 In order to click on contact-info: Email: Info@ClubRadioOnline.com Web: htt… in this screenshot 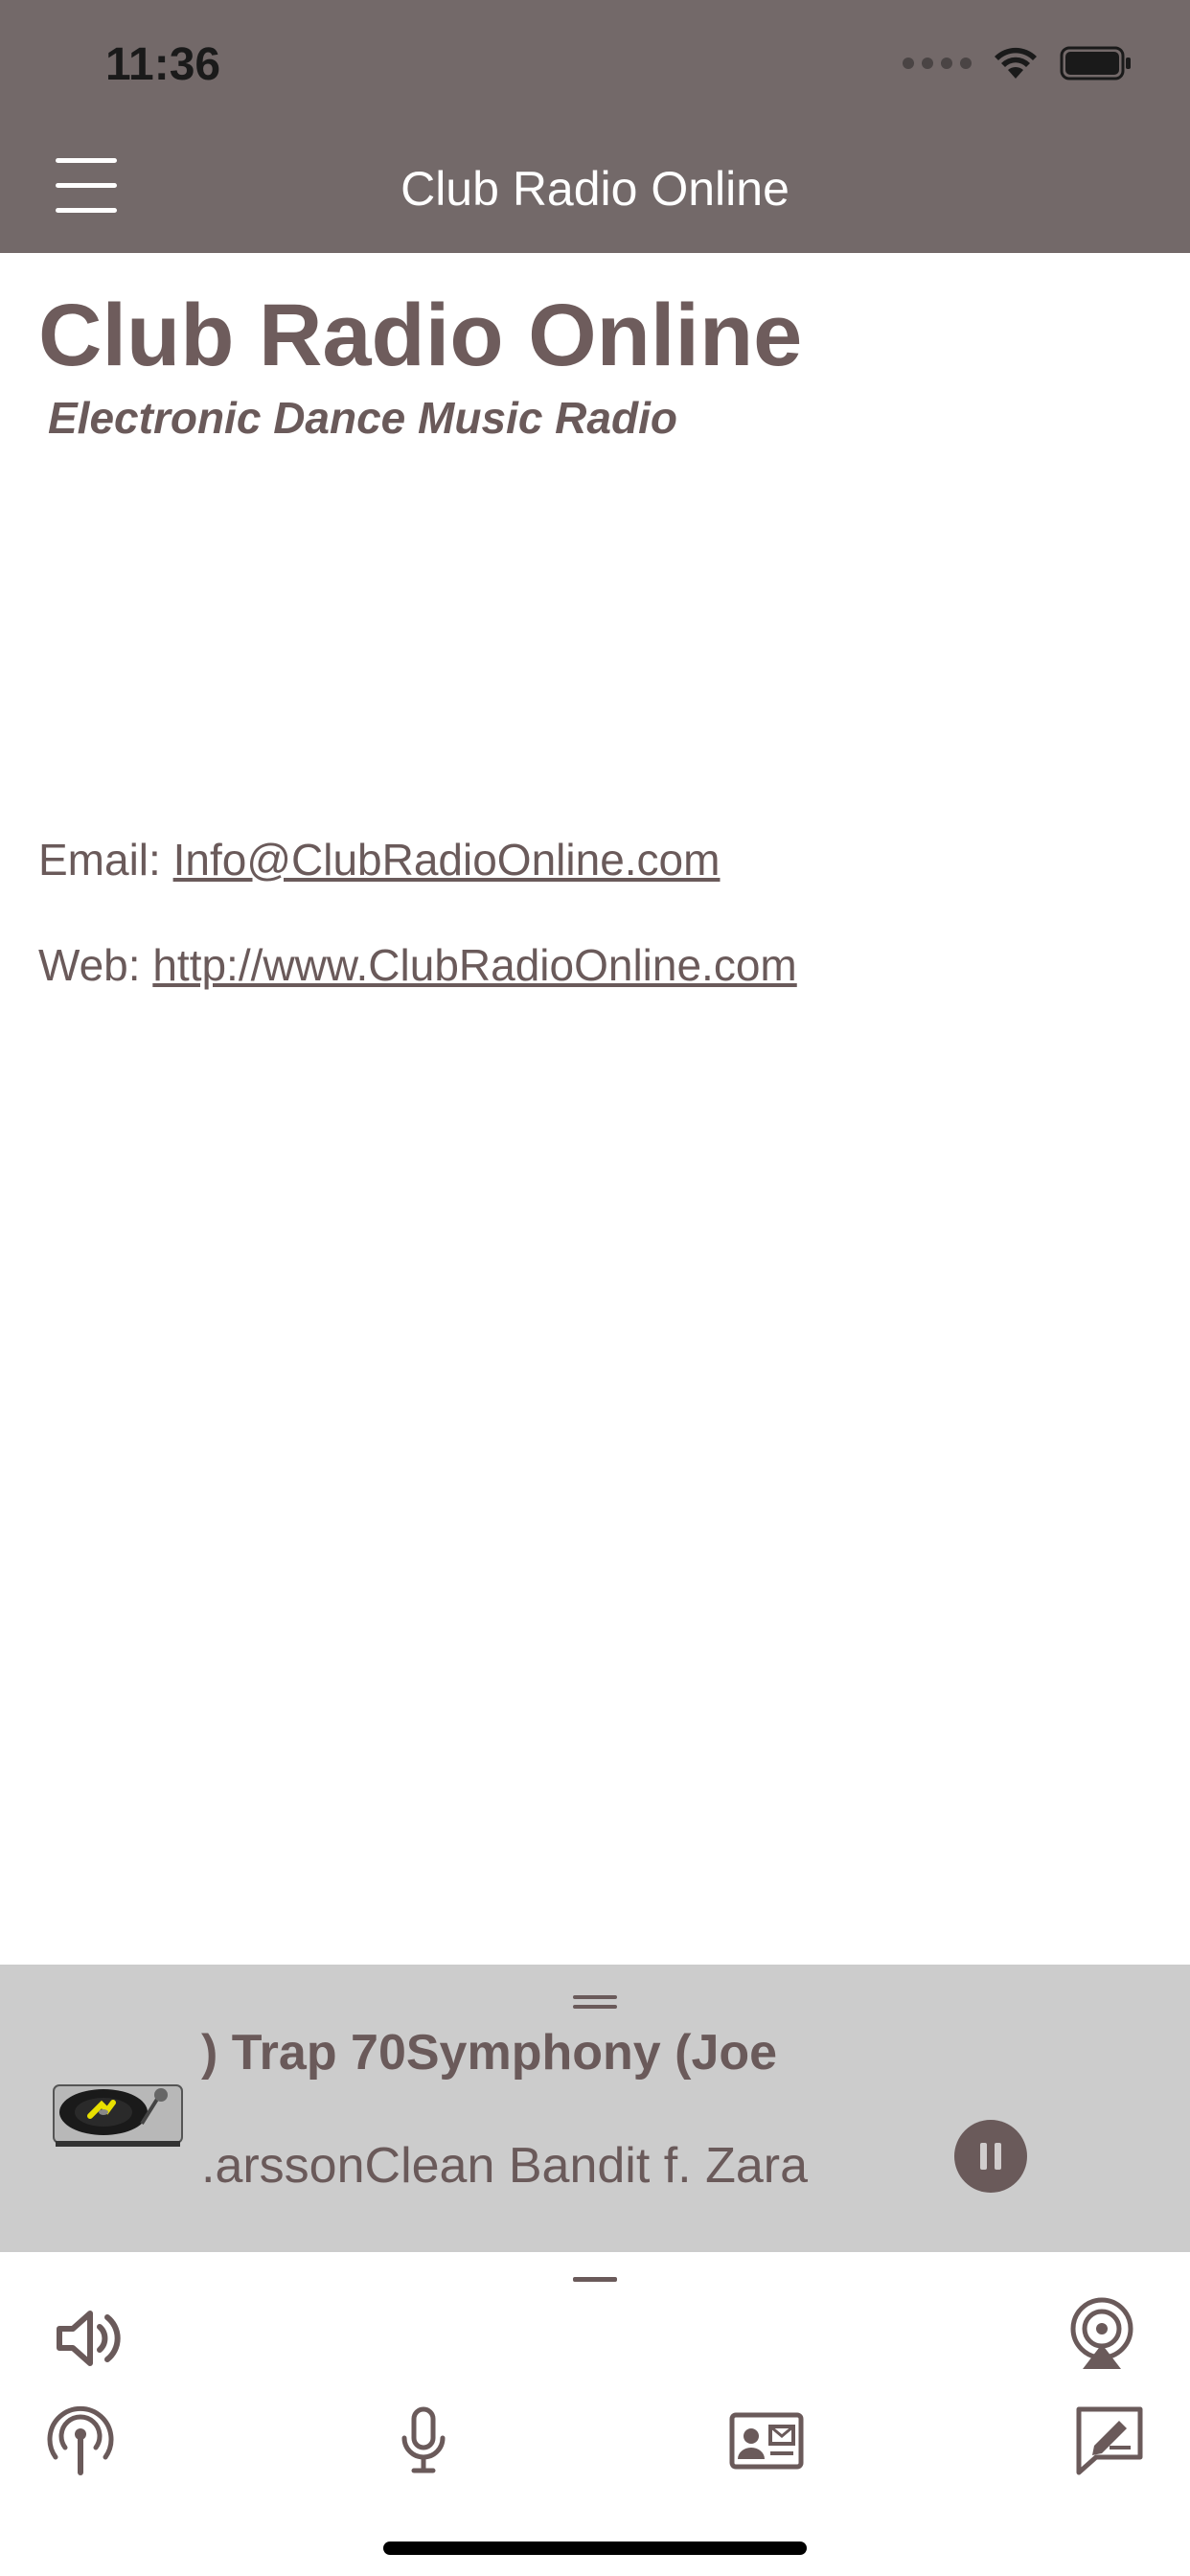, I will do `click(418, 939)`.